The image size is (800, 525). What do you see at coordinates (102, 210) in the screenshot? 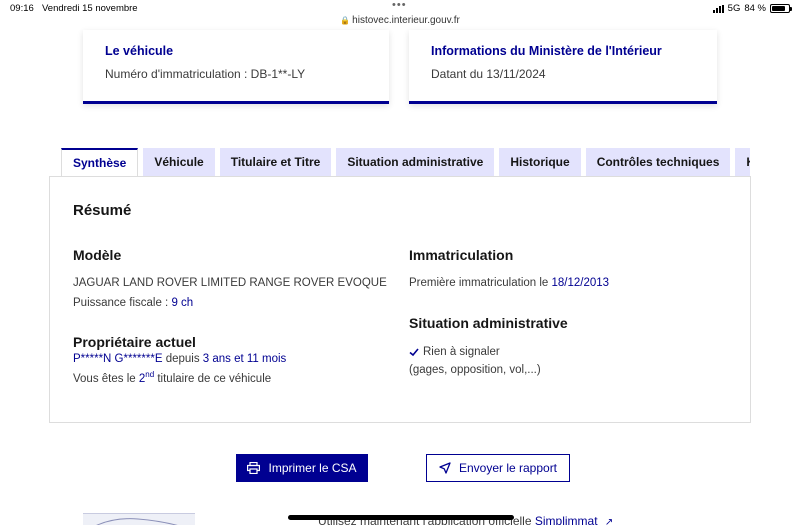
I see `summary-title: Résumé` at bounding box center [102, 210].